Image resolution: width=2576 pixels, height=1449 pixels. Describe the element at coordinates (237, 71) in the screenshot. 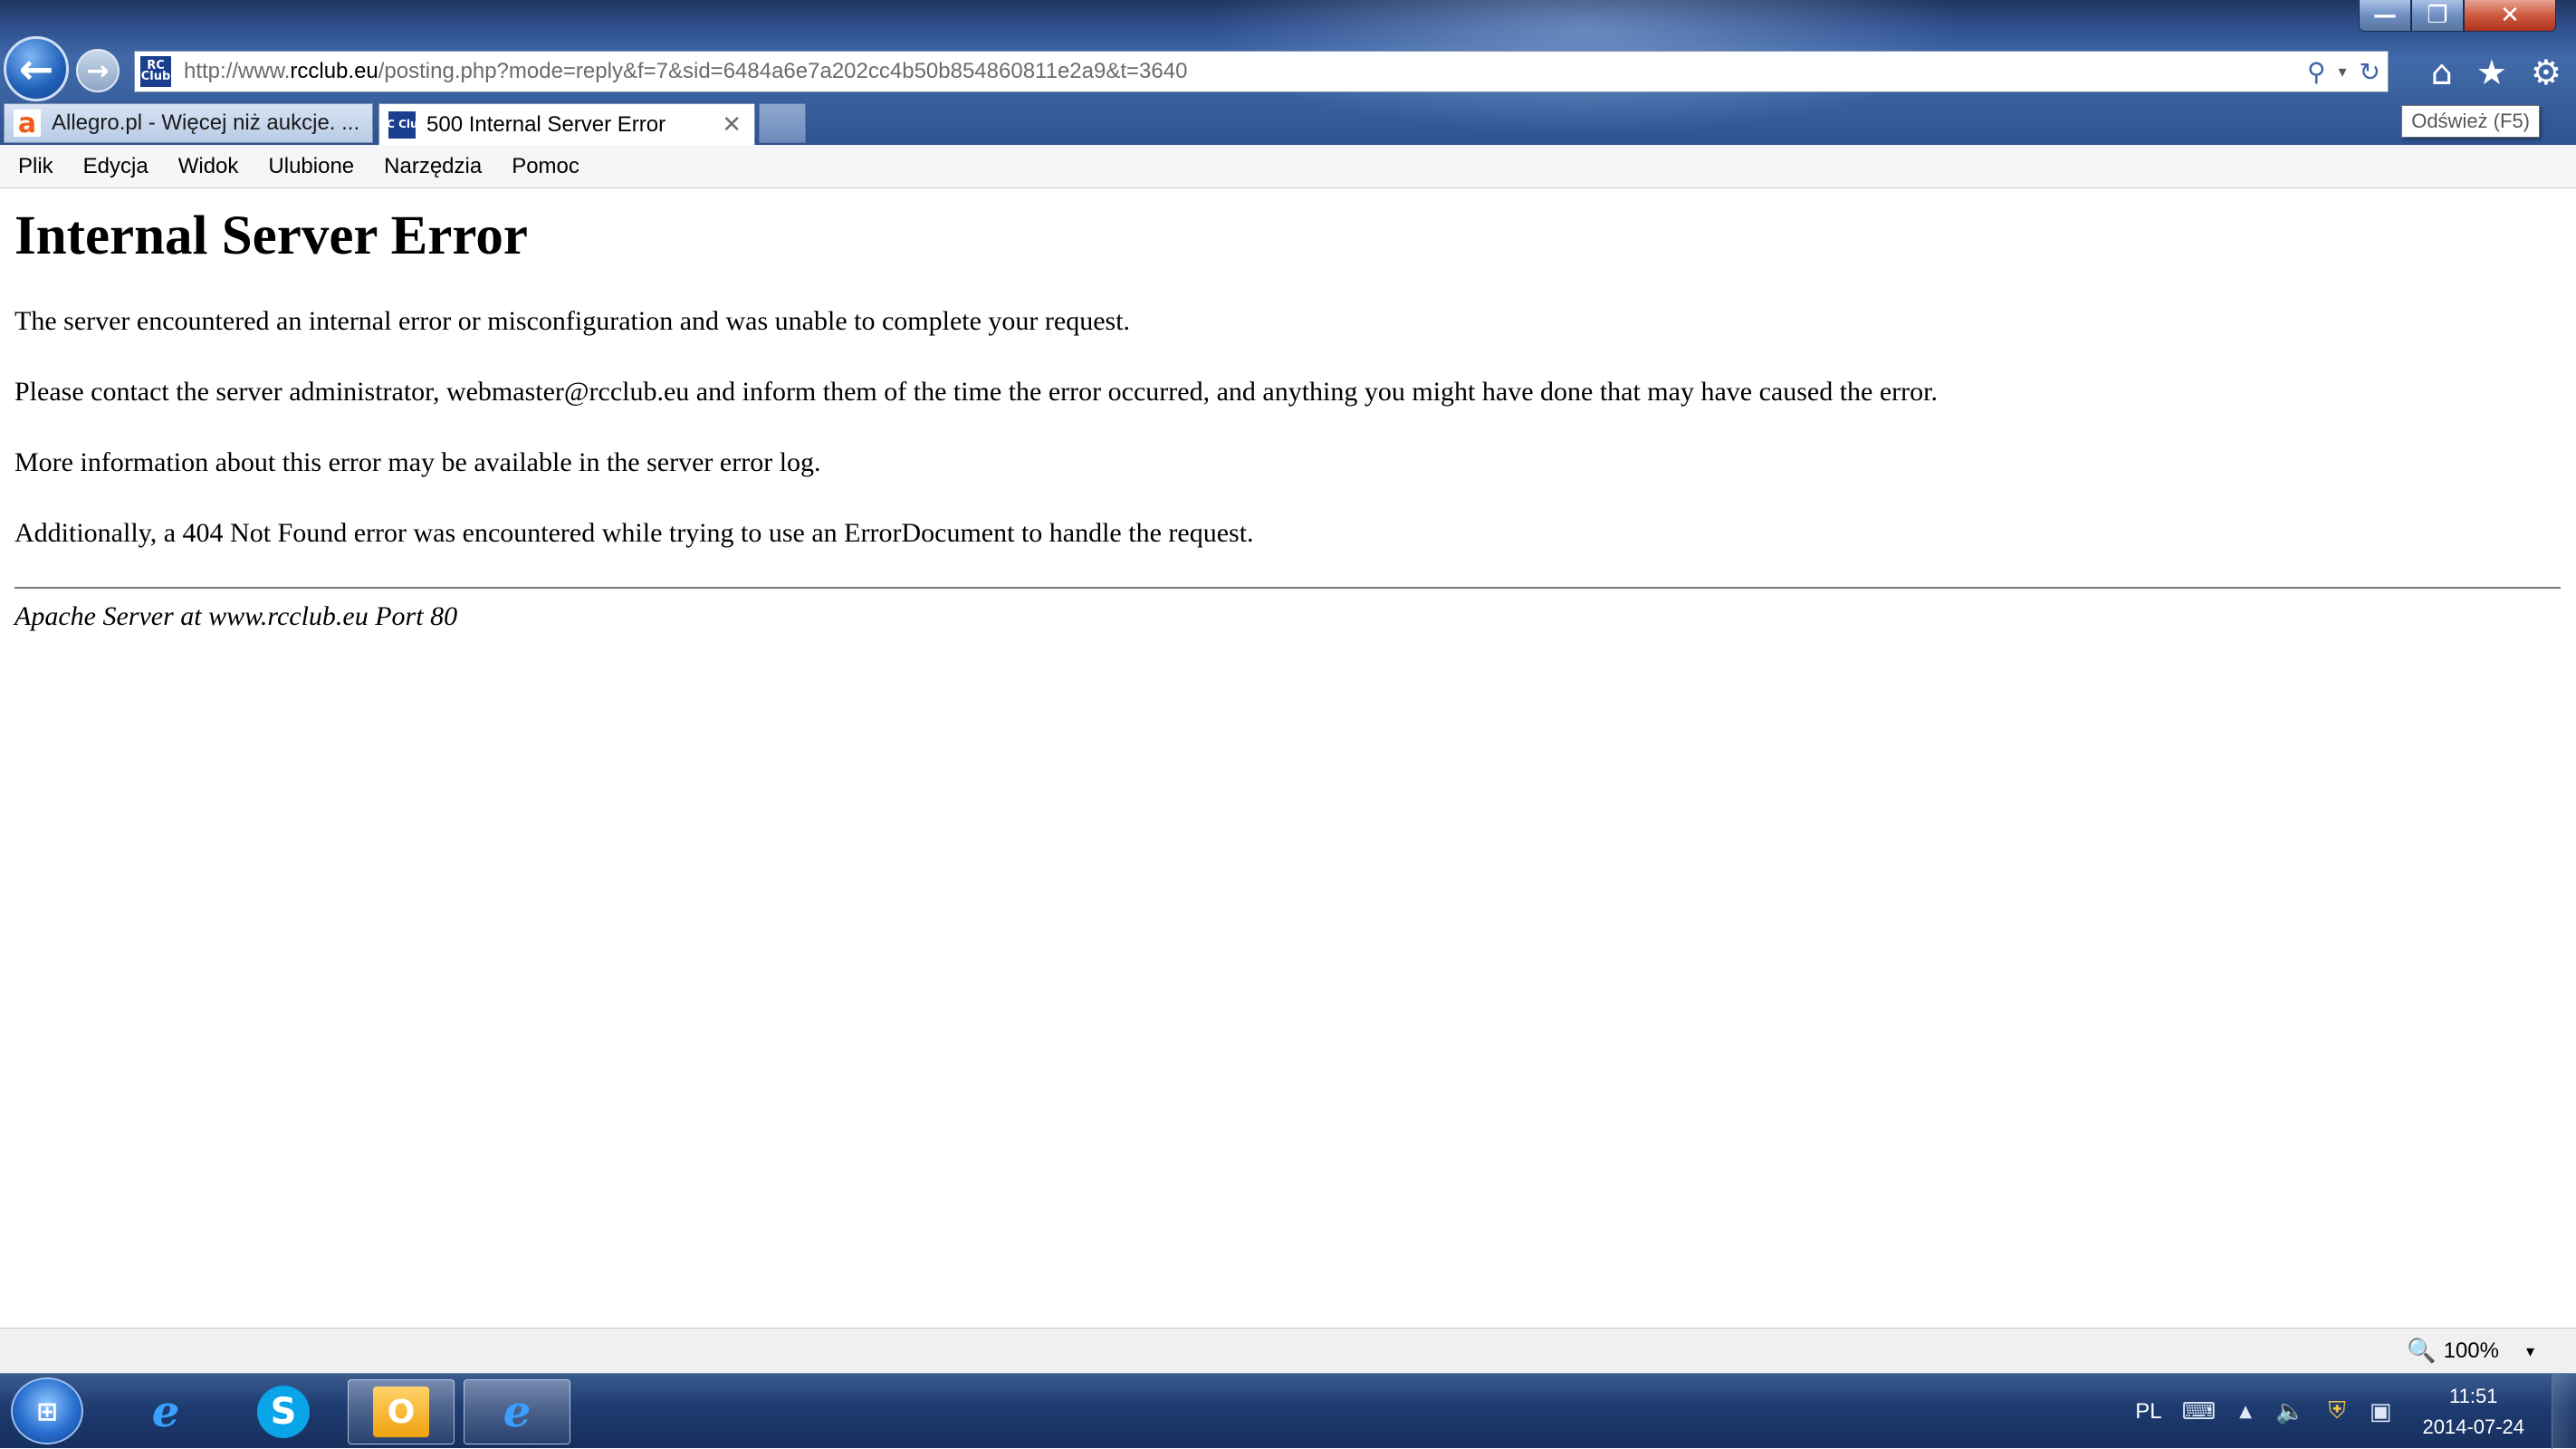

I see `url-prefix: http://www.` at that location.